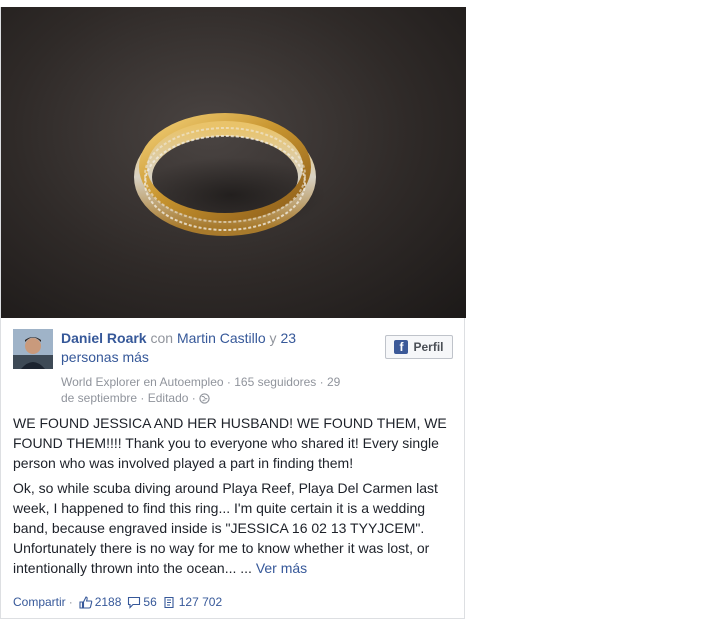 Image resolution: width=710 pixels, height=624 pixels. What do you see at coordinates (162, 338) in the screenshot?
I see `with-word: con` at bounding box center [162, 338].